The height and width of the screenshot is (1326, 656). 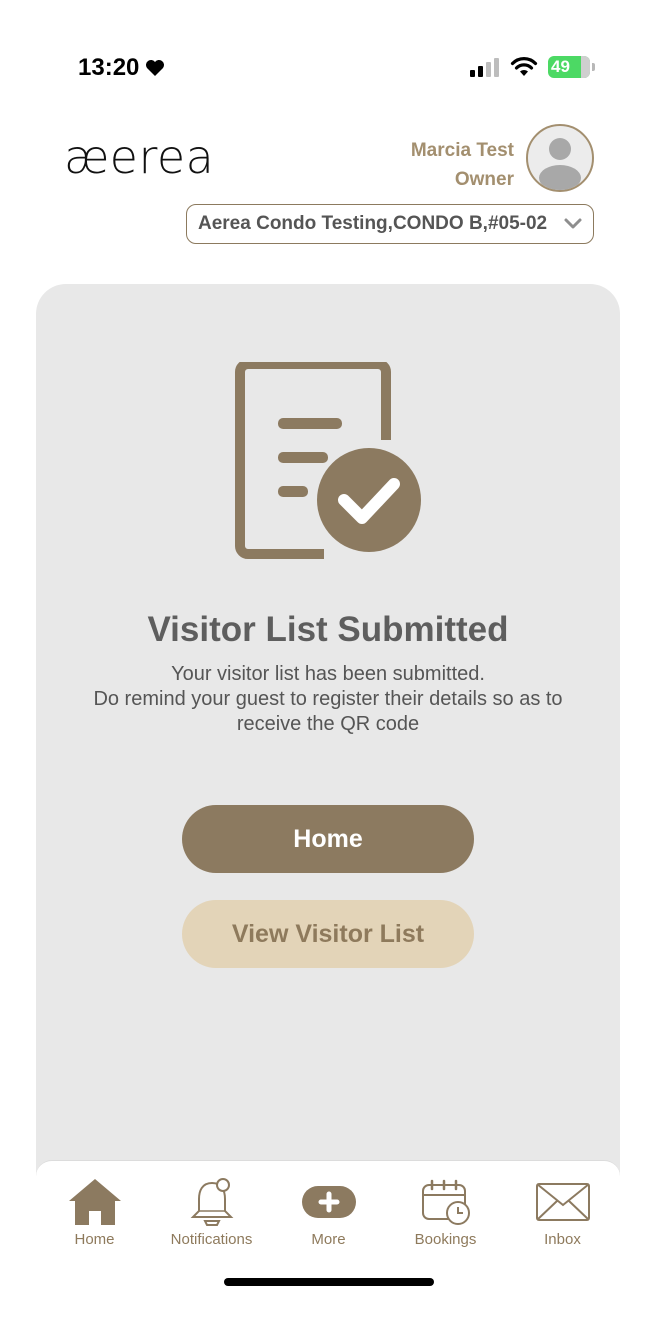 I want to click on nav-label-notifications: Notifications, so click(x=211, y=1239).